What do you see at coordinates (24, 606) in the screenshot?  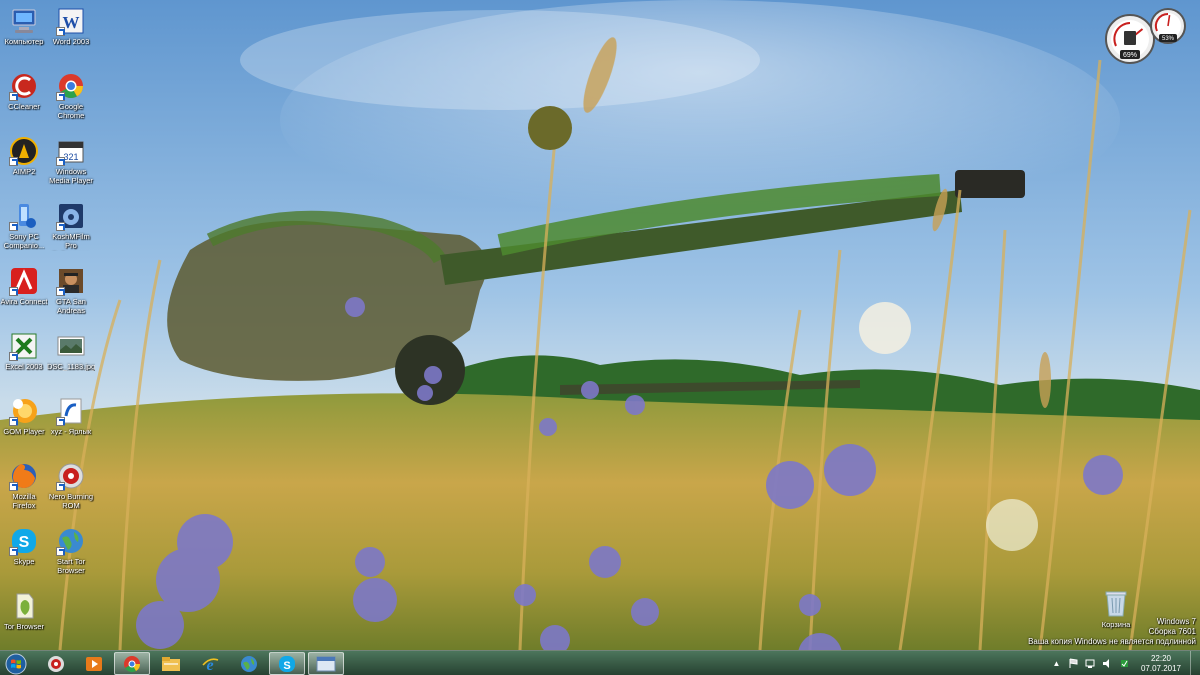 I see `tor-browser-icon` at bounding box center [24, 606].